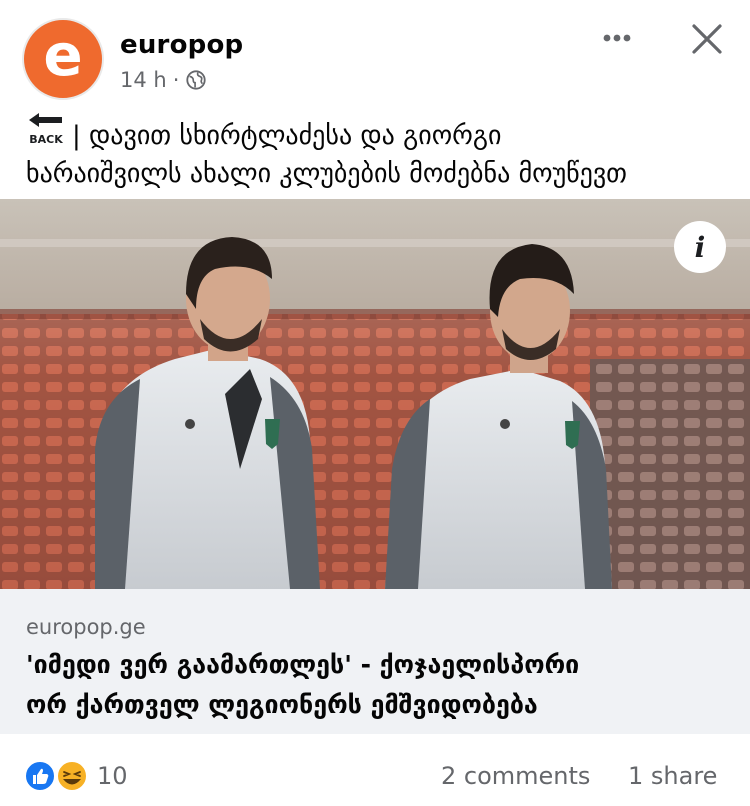  What do you see at coordinates (700, 247) in the screenshot?
I see `info-icon: i` at bounding box center [700, 247].